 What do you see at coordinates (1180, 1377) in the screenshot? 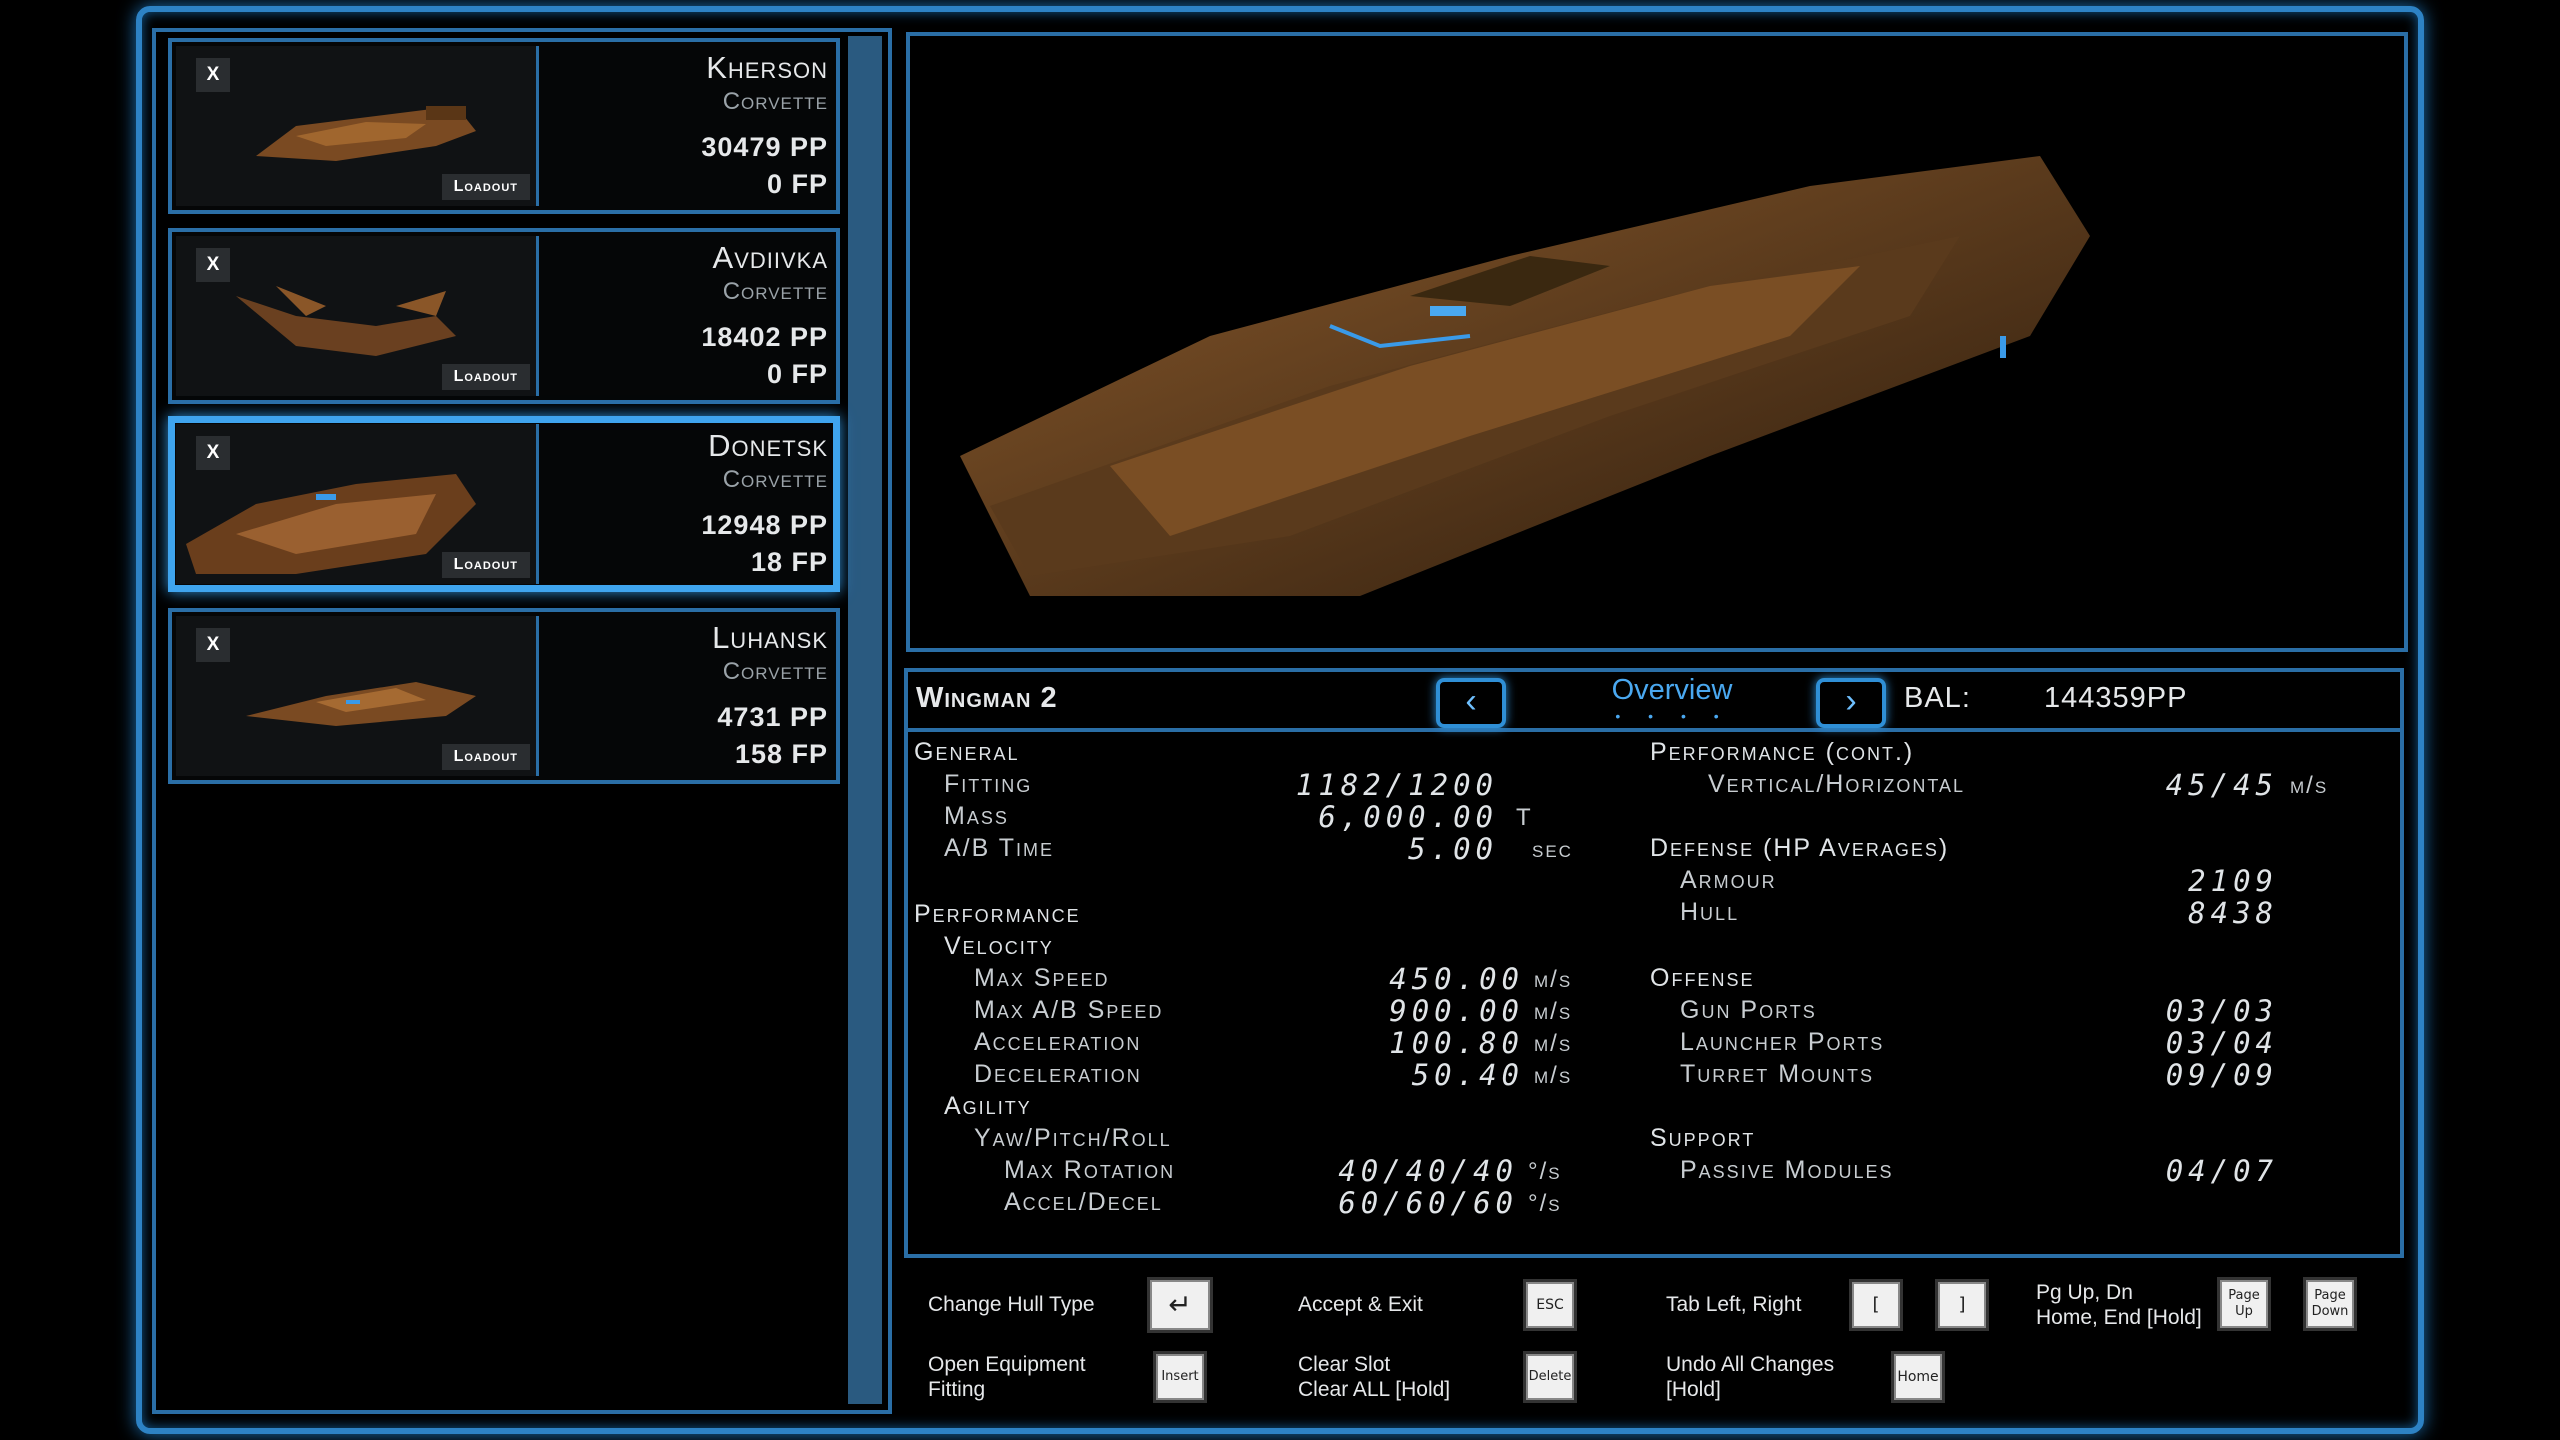
I see `key-insert: Insert` at bounding box center [1180, 1377].